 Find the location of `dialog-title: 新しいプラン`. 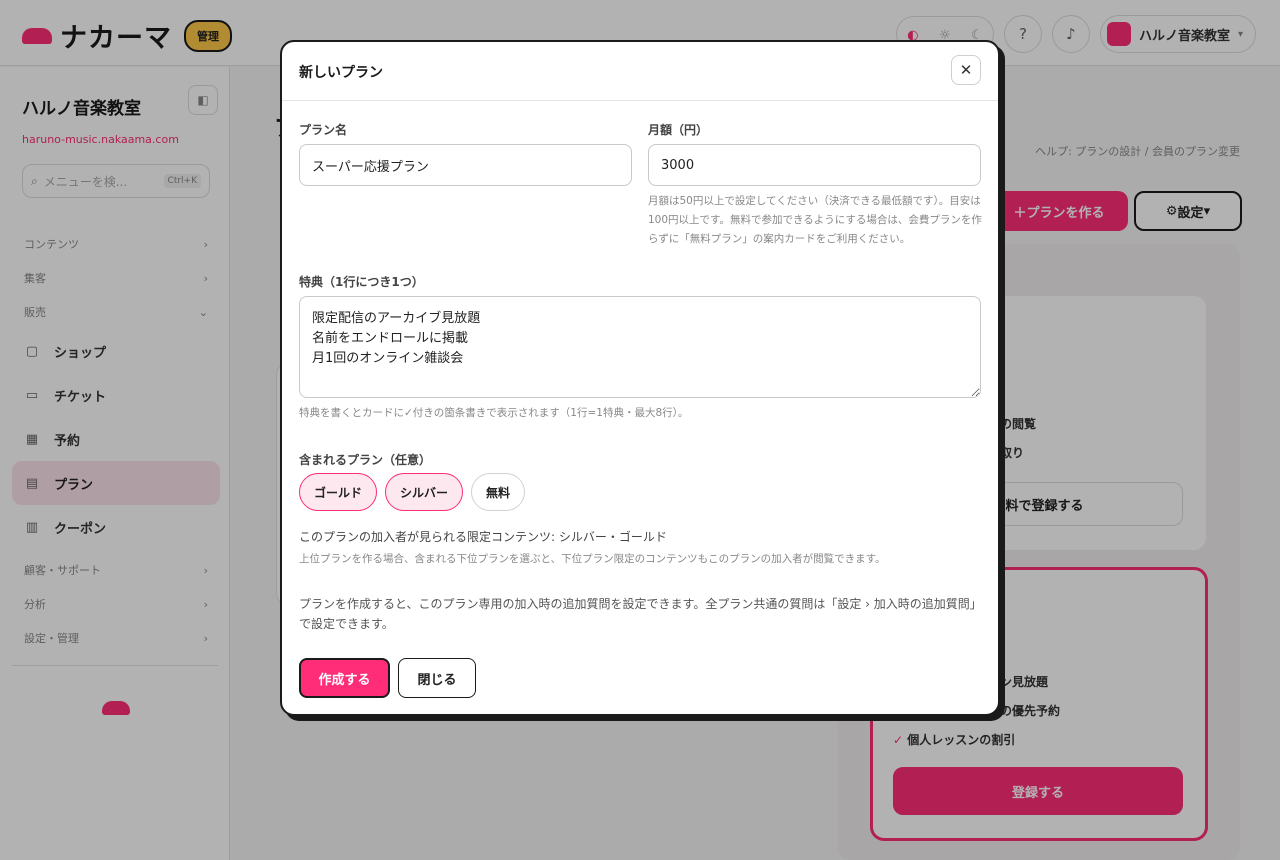

dialog-title: 新しいプラン is located at coordinates (341, 73).